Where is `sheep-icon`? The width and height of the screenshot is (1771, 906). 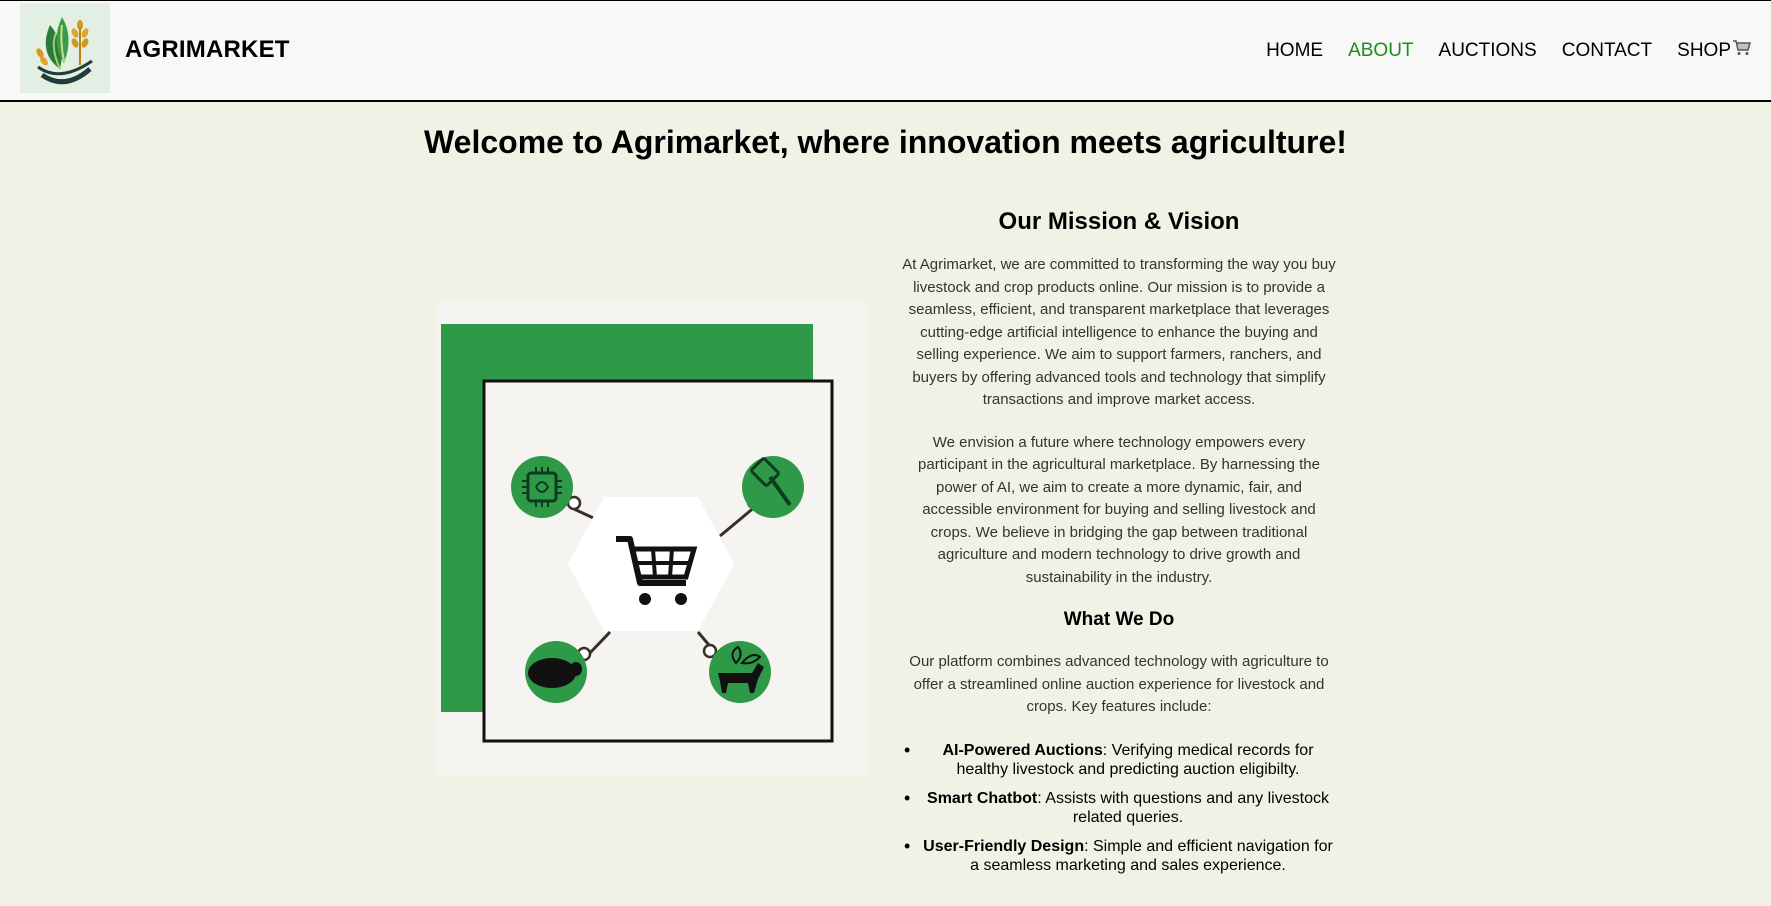 sheep-icon is located at coordinates (556, 672).